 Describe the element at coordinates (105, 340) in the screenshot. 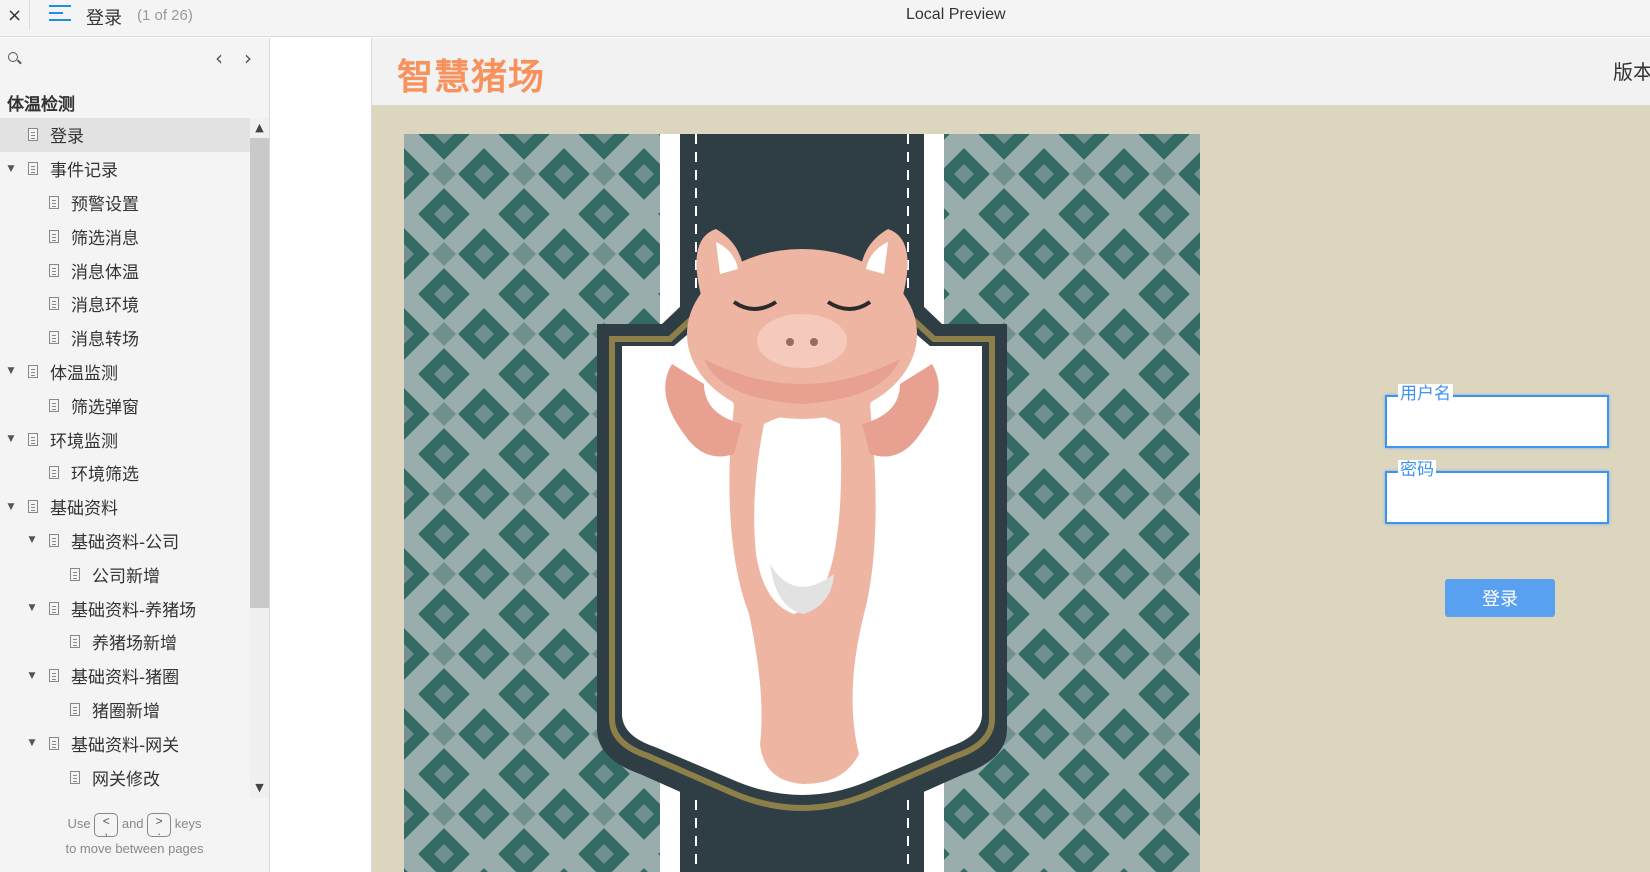

I see `sidebar-item-label: 消息转场` at that location.